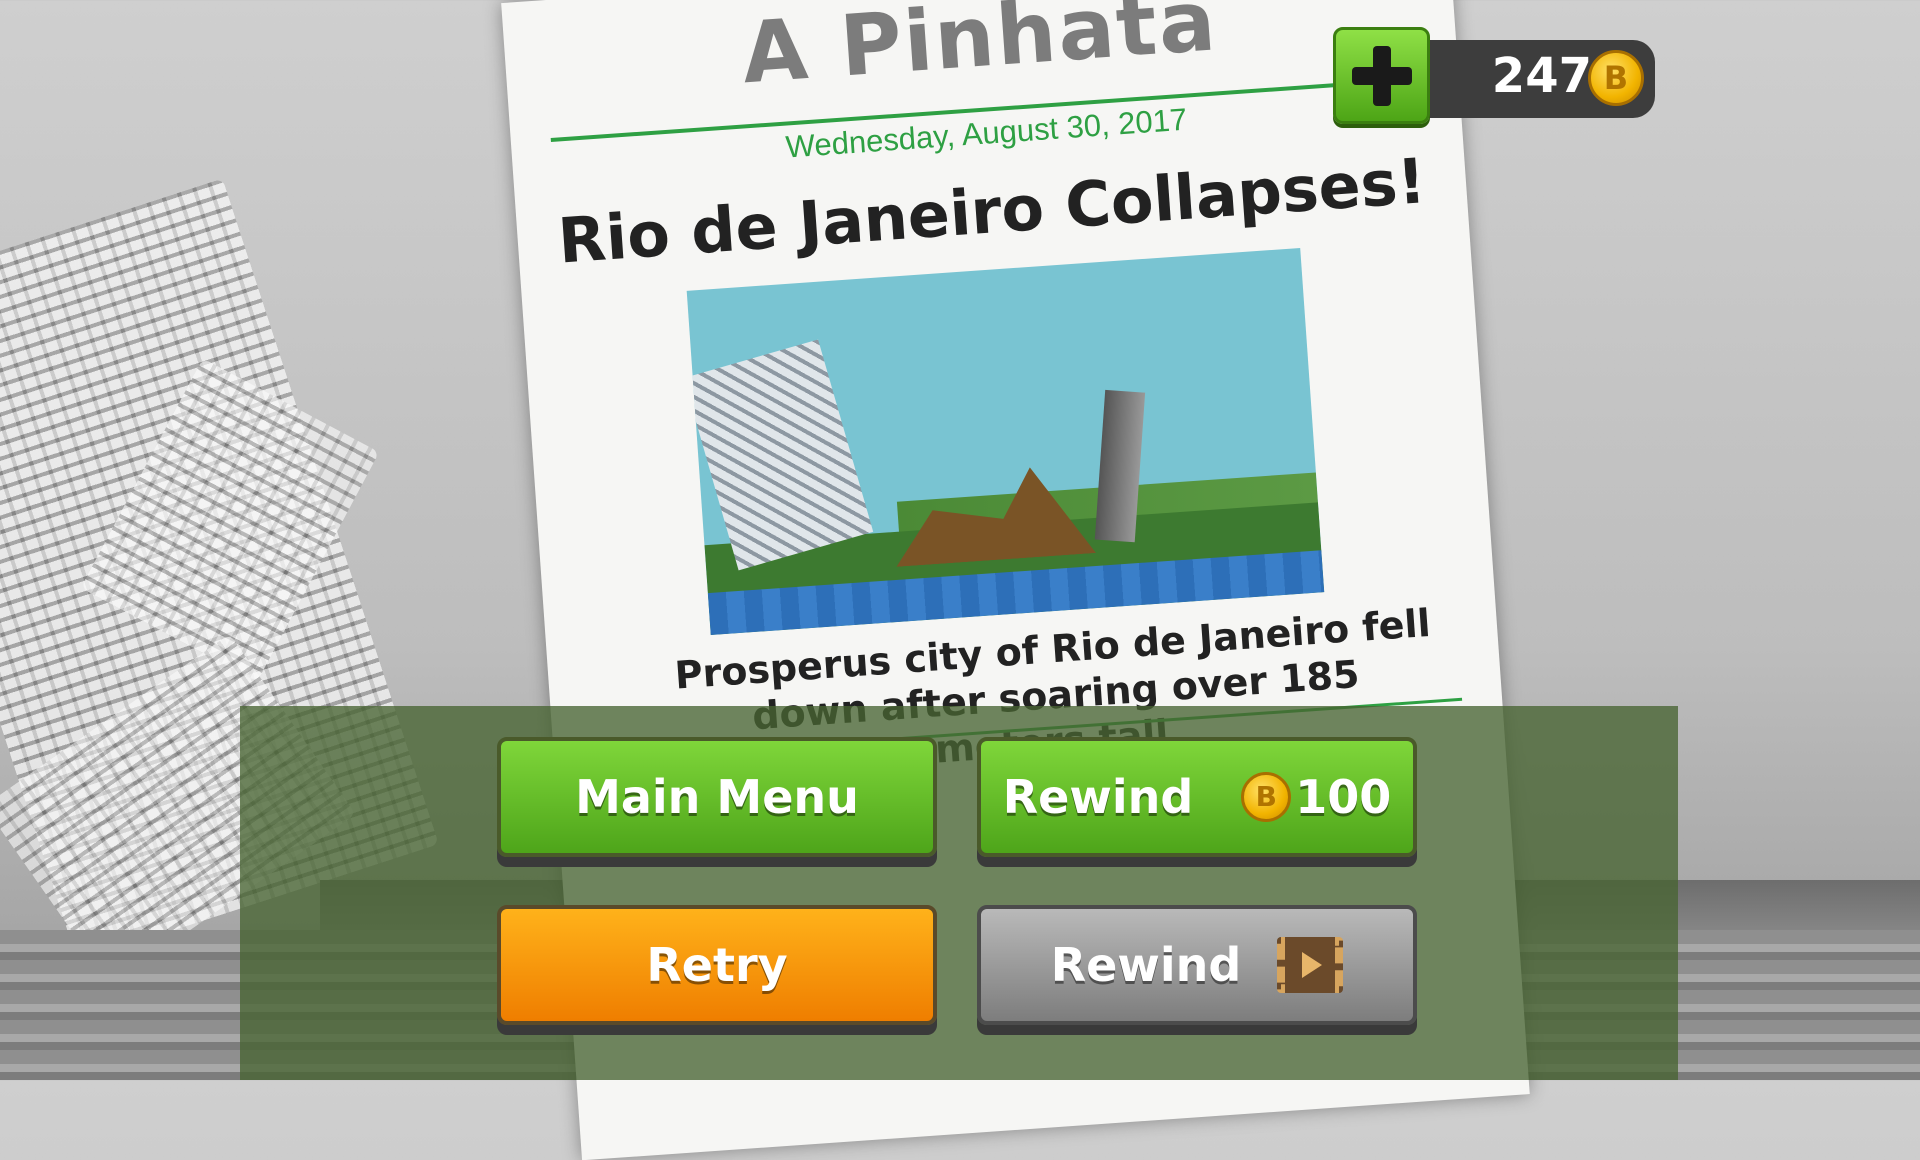 The image size is (1920, 1160). I want to click on retry-button: Retry, so click(717, 965).